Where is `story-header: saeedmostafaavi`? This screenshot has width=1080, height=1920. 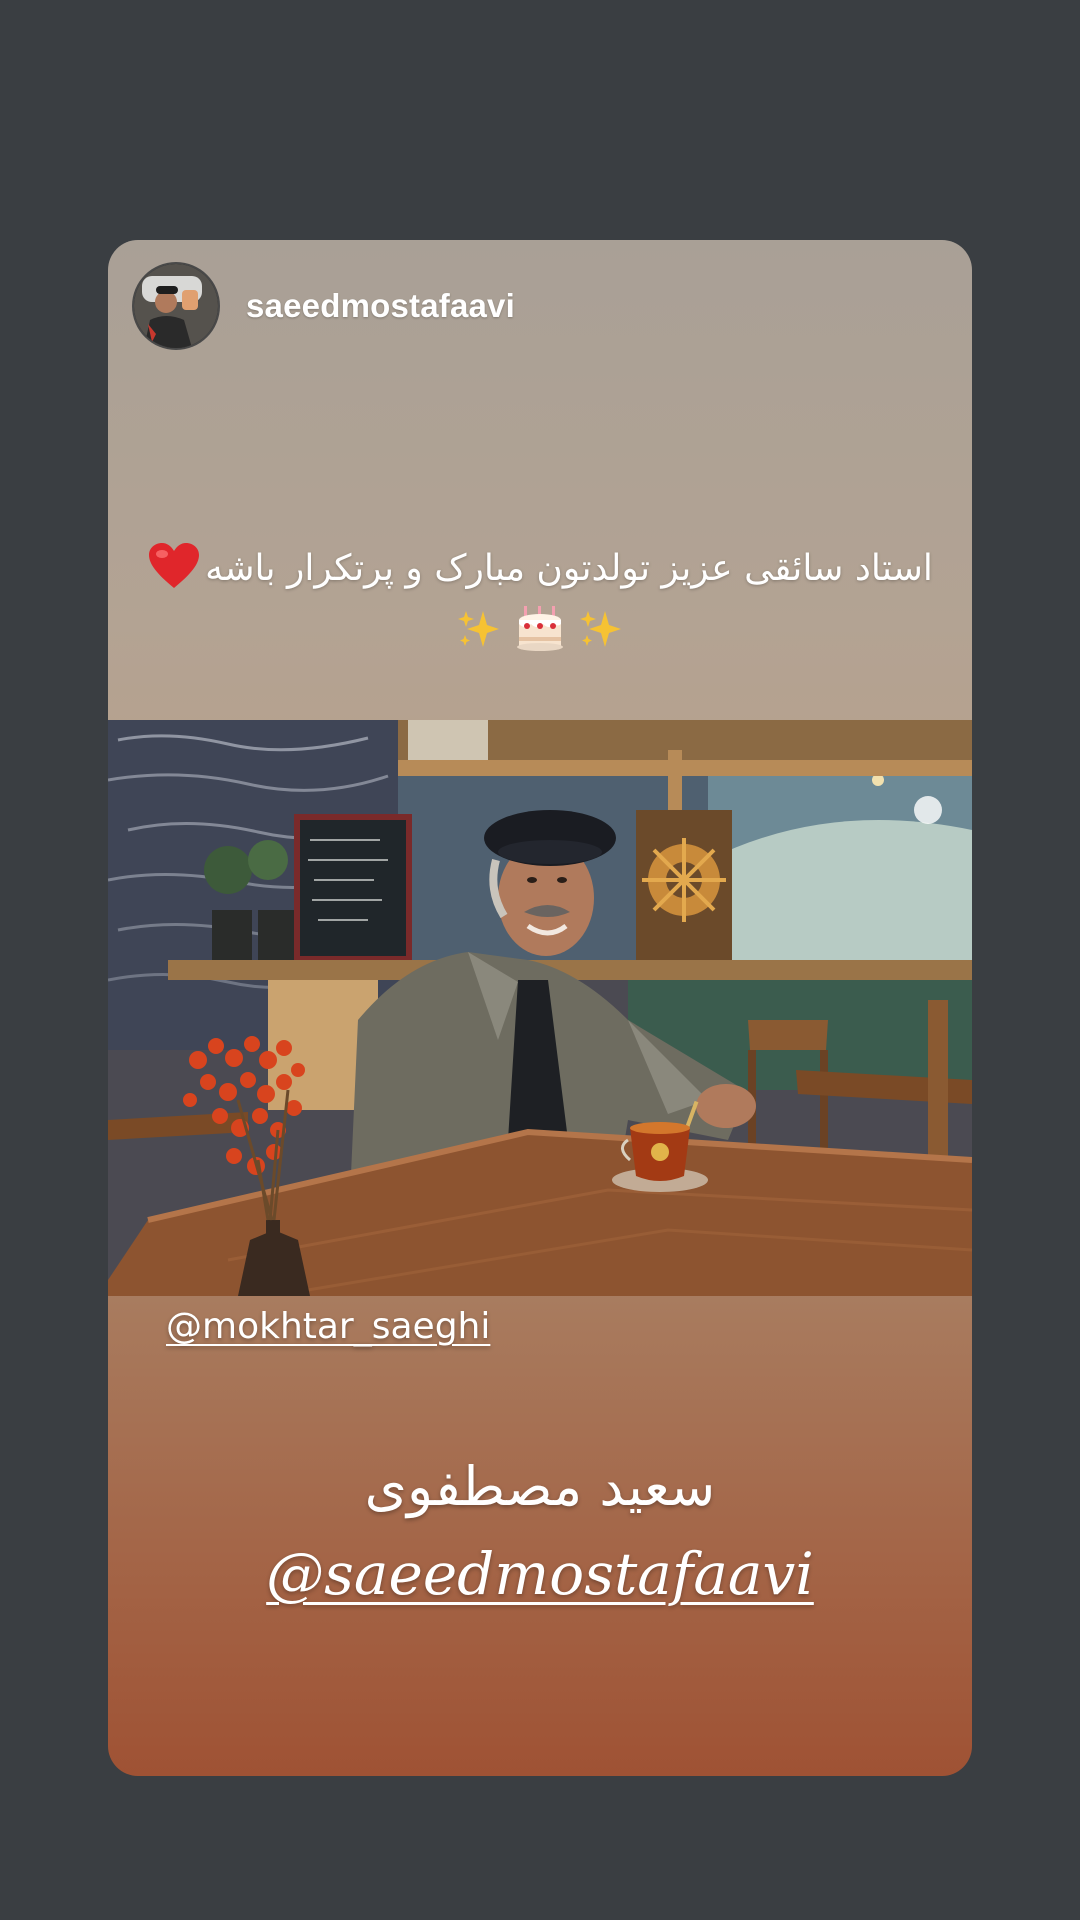
story-header: saeedmostafaavi is located at coordinates (323, 306).